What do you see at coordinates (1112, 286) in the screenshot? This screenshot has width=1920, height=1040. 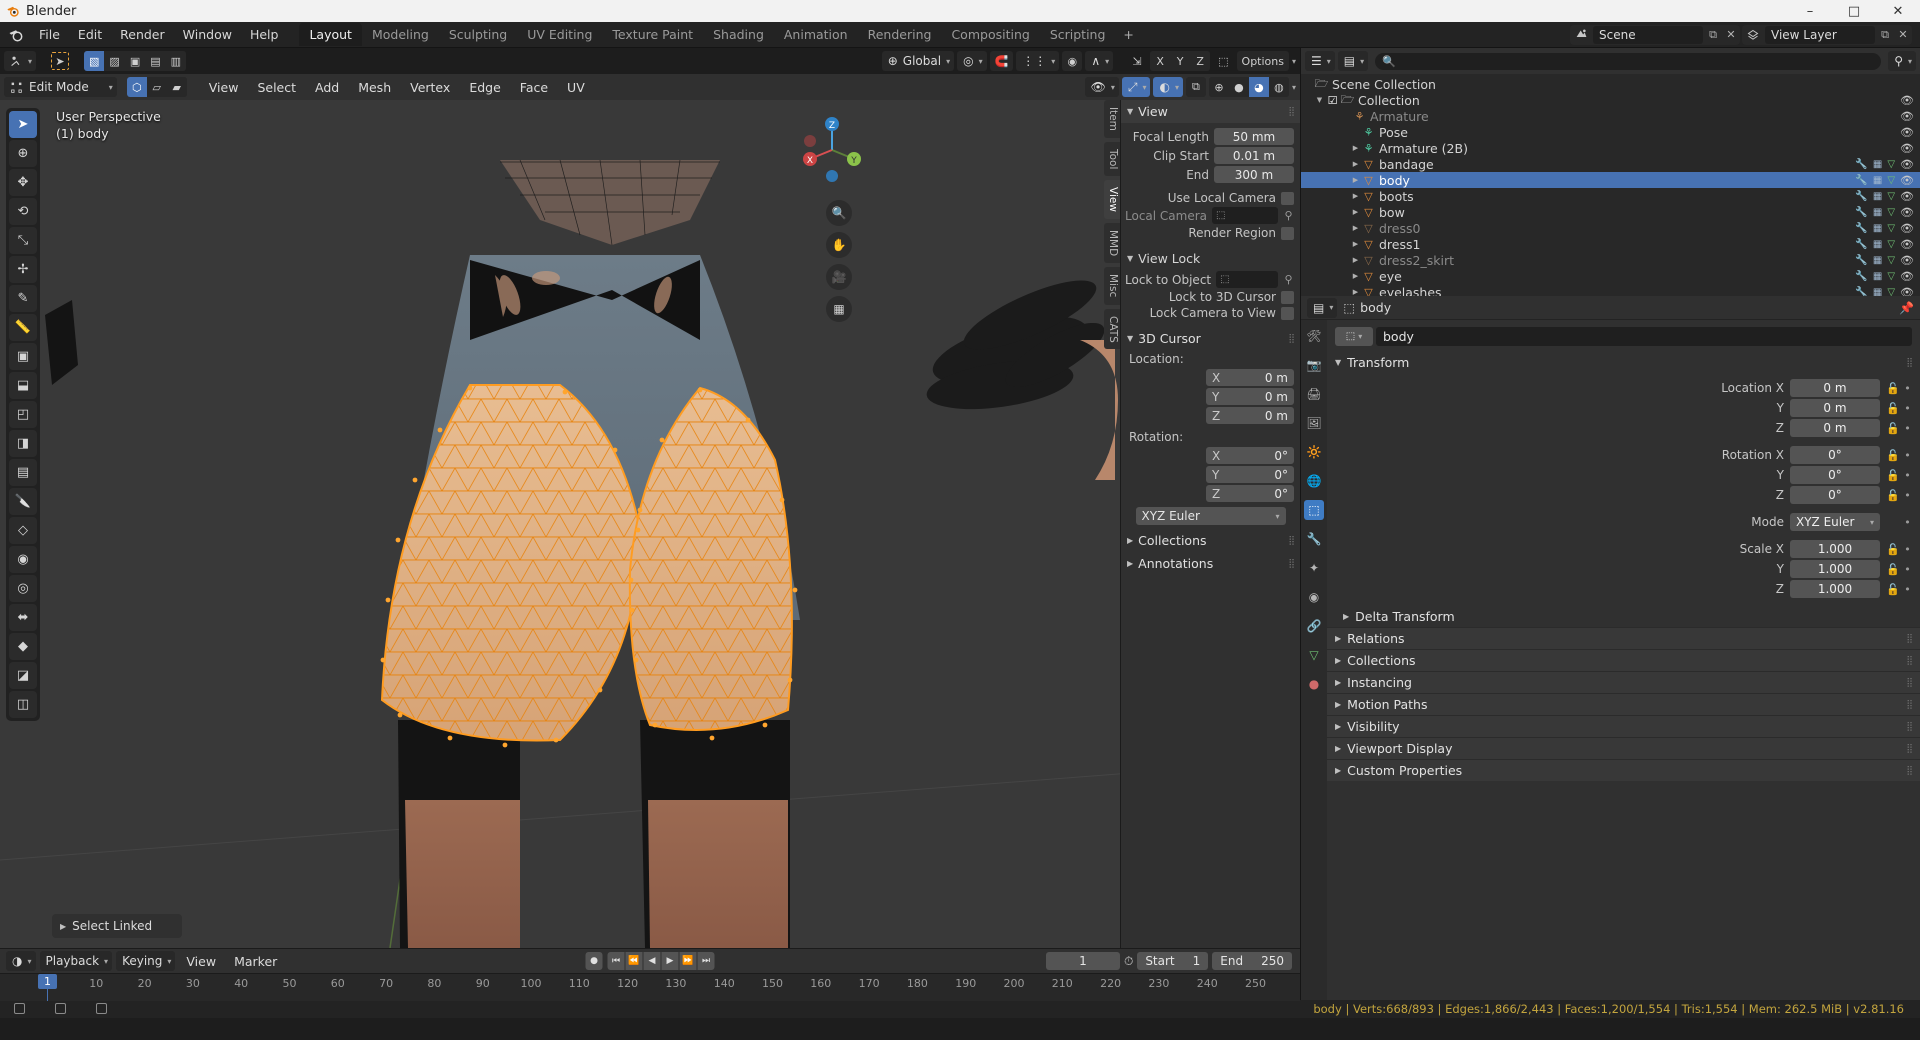 I see `npanel-tab-misc: Misc` at bounding box center [1112, 286].